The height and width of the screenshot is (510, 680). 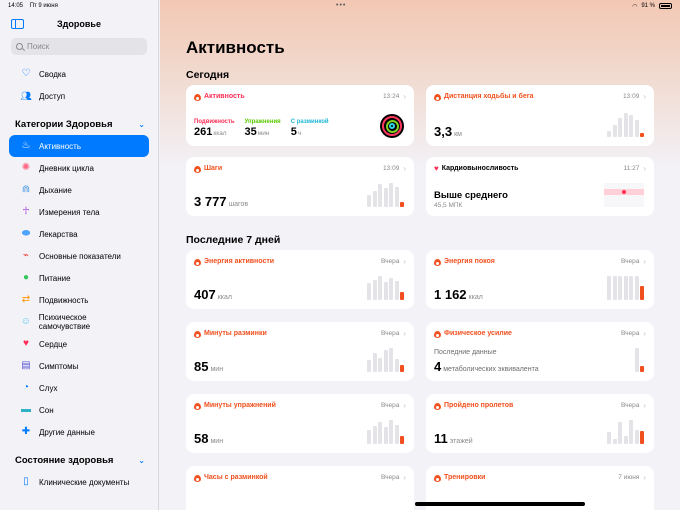 What do you see at coordinates (300, 488) in the screenshot?
I see `stand-hours-card: Часы с разминкой Вчера ›` at bounding box center [300, 488].